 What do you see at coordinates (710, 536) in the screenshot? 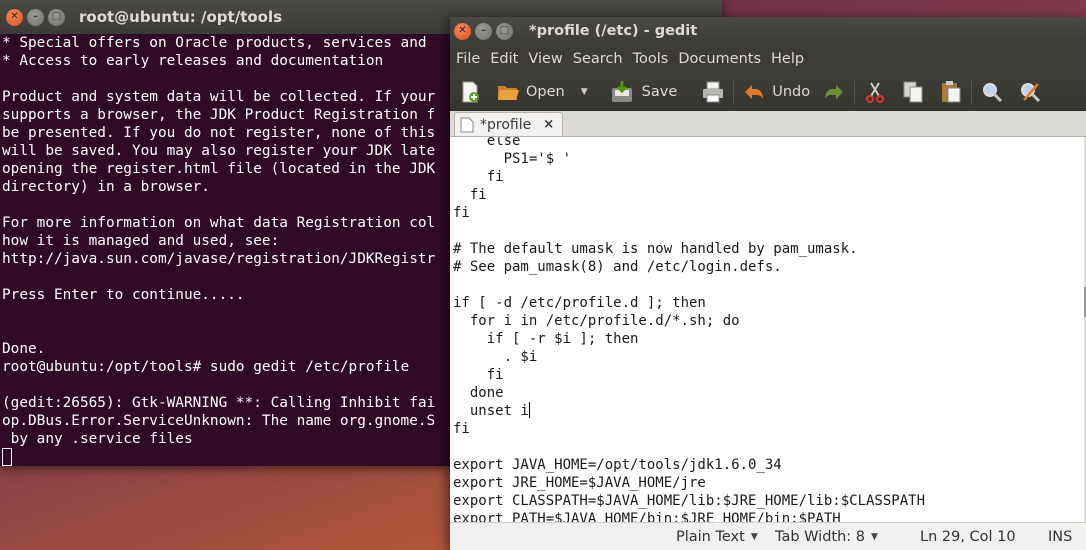
I see `language-label: Plain Text` at bounding box center [710, 536].